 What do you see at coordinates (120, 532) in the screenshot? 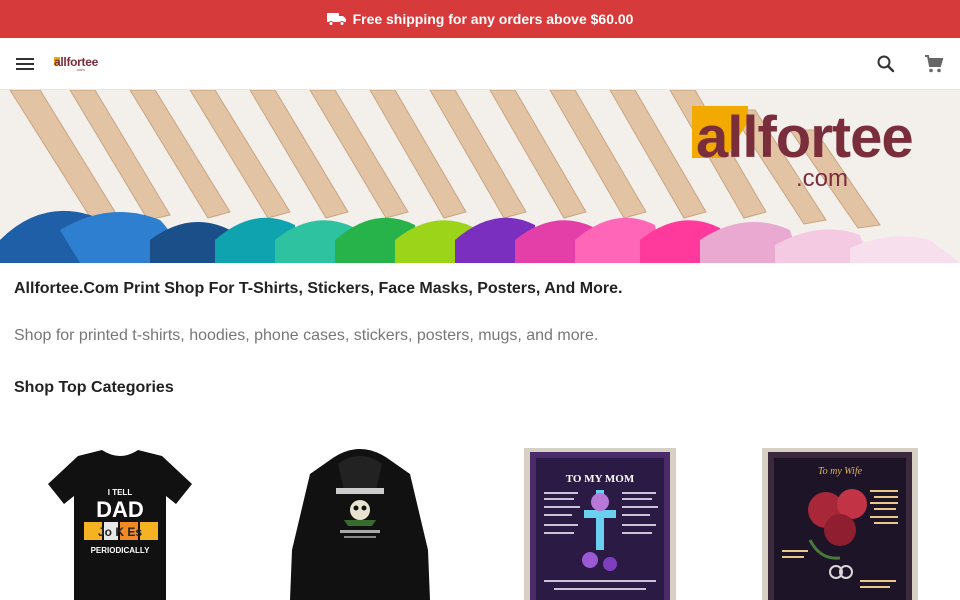
I see `tshirt-print-line-3: Jo K Es` at bounding box center [120, 532].